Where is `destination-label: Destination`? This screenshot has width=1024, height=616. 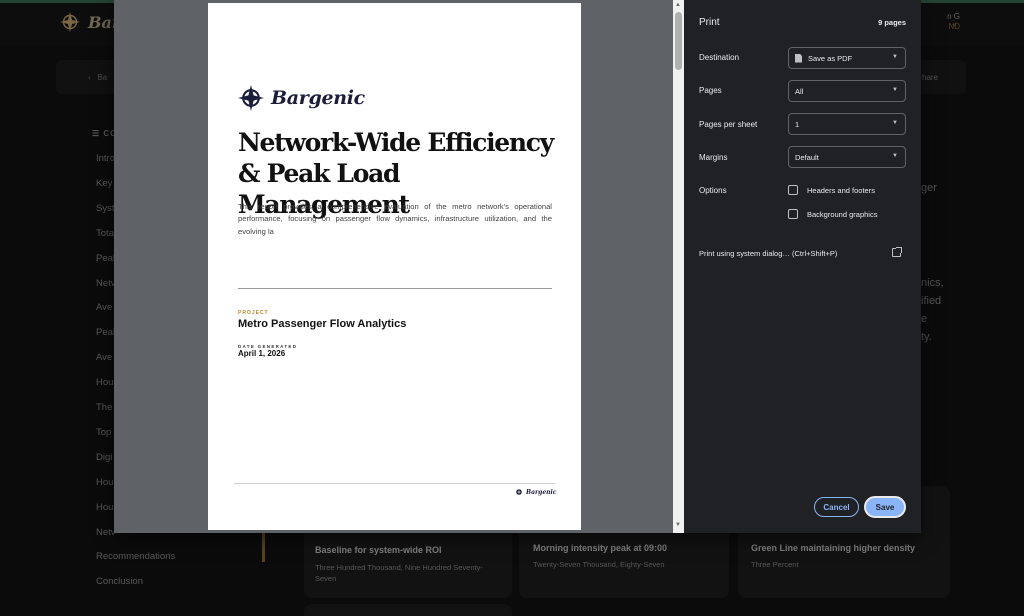 destination-label: Destination is located at coordinates (719, 57).